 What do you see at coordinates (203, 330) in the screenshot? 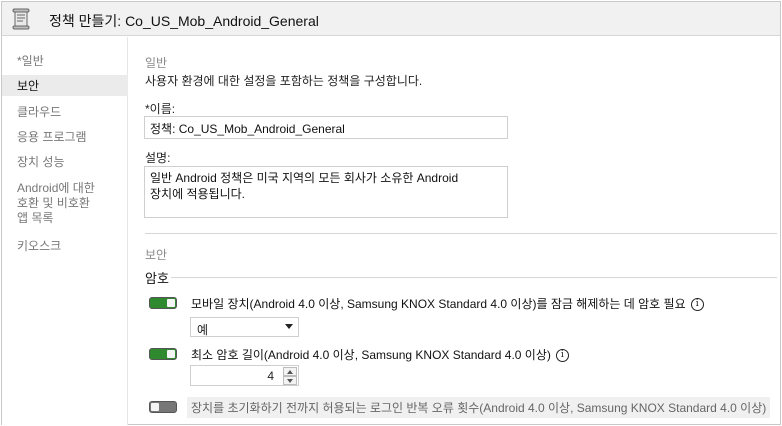
I see `require-password-select-value: 예` at bounding box center [203, 330].